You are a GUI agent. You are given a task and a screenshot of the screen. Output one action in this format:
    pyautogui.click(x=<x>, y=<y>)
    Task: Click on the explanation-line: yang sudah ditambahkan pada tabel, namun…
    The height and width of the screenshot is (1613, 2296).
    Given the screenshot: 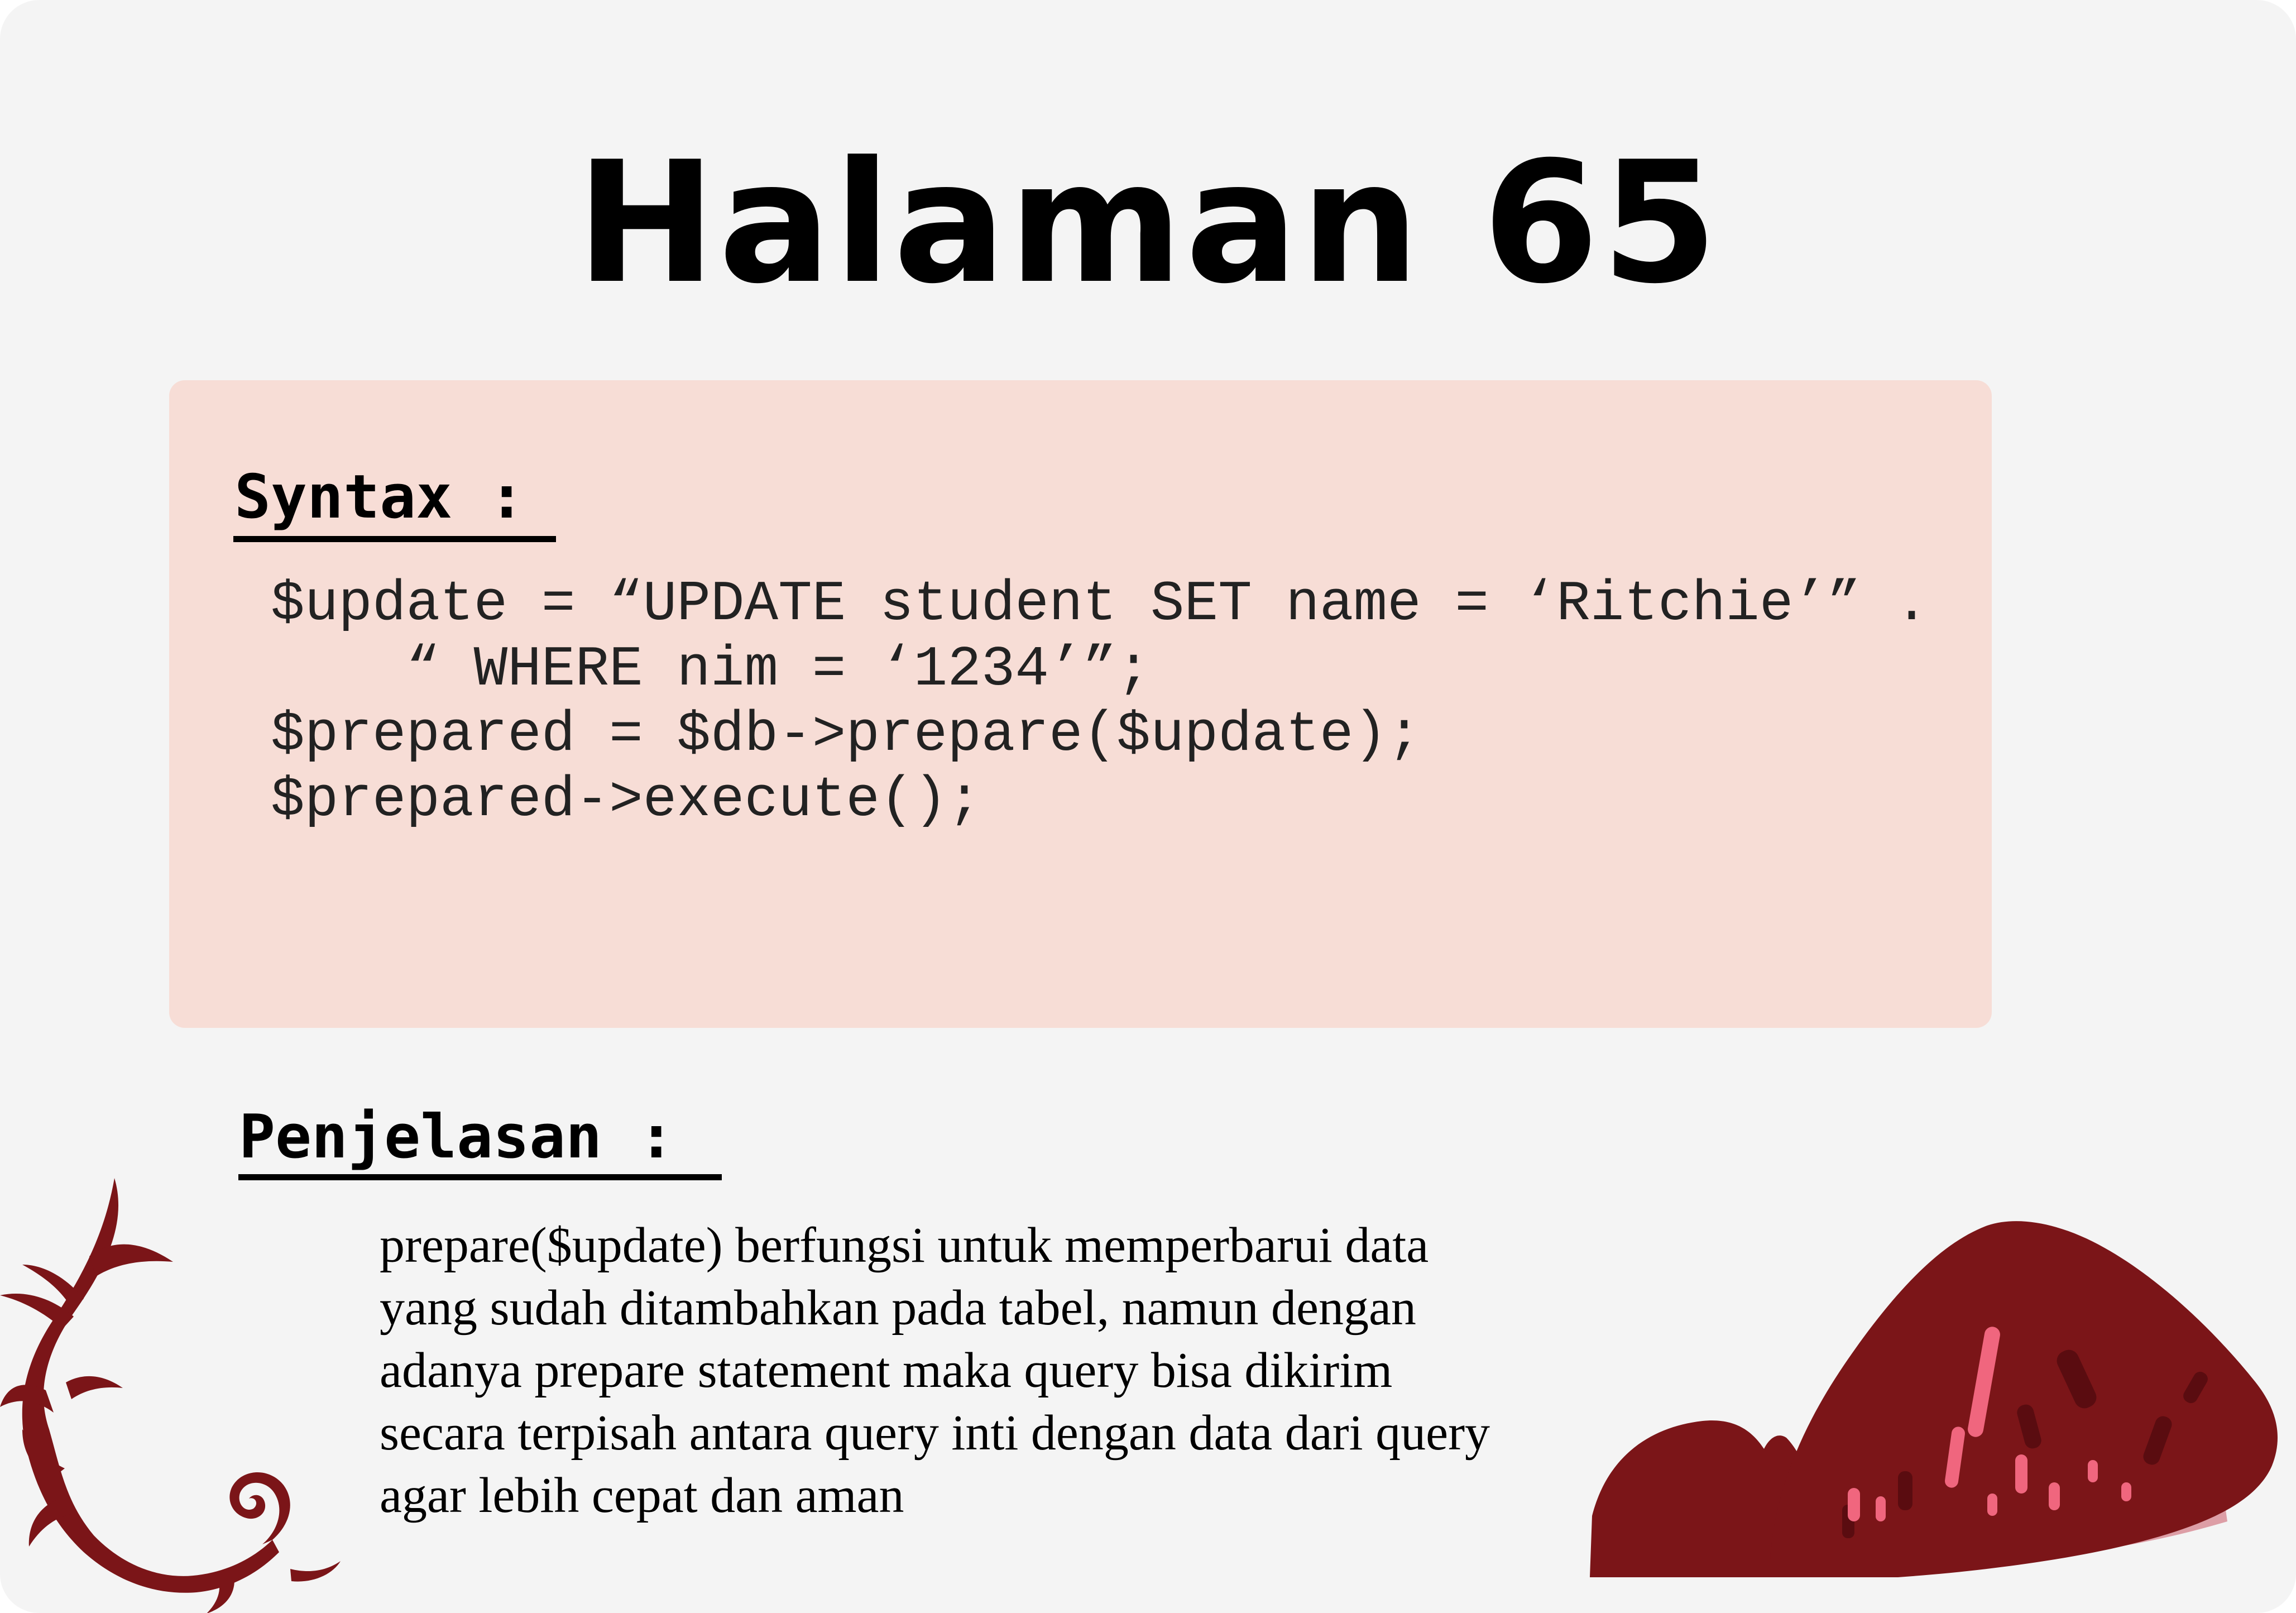 What is the action you would take?
    pyautogui.click(x=898, y=1308)
    